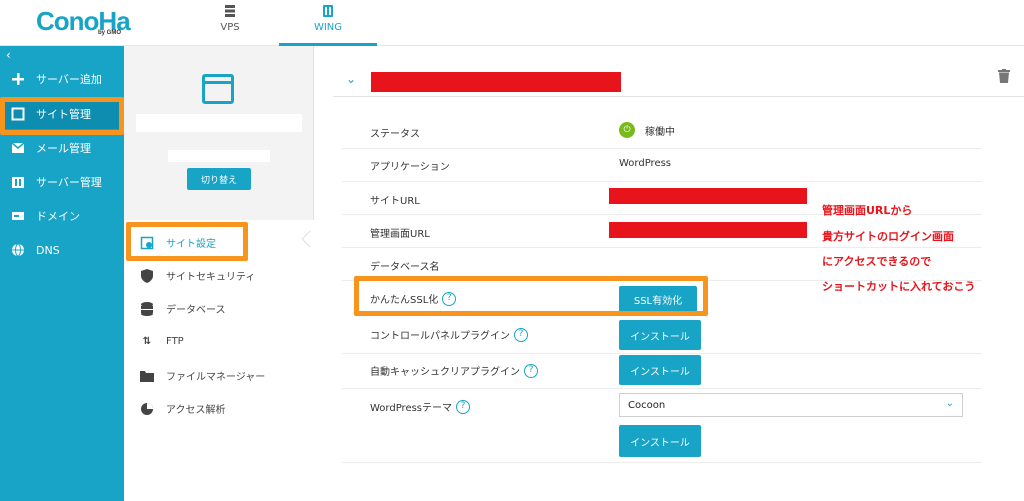 This screenshot has height=501, width=1024. I want to click on status-label: ステータス, so click(395, 134).